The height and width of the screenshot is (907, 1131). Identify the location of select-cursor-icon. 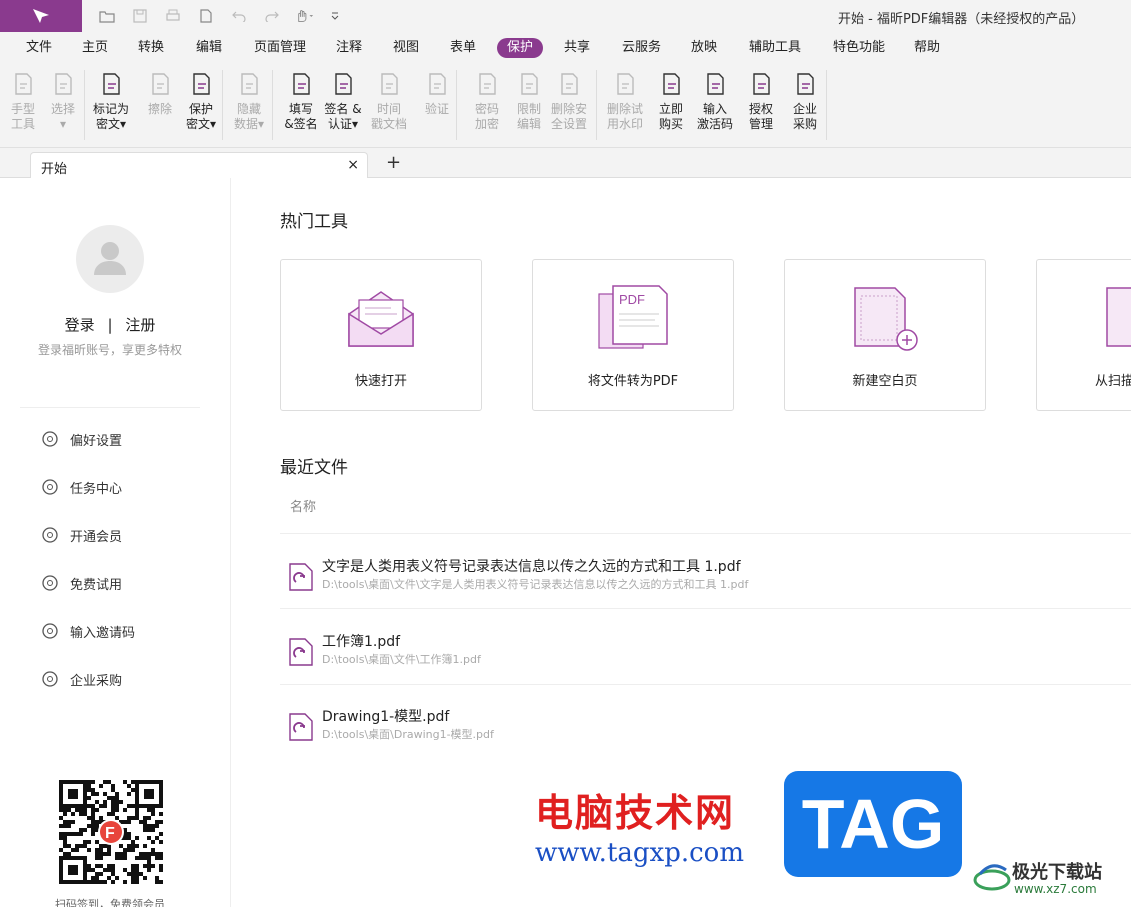
(63, 84).